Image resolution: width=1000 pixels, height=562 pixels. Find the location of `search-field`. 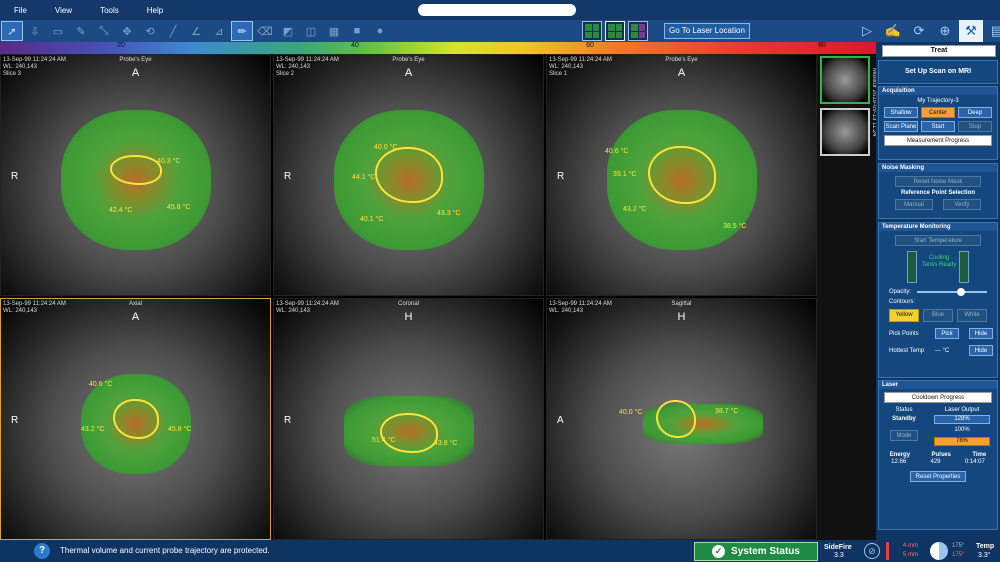

search-field is located at coordinates (497, 10).